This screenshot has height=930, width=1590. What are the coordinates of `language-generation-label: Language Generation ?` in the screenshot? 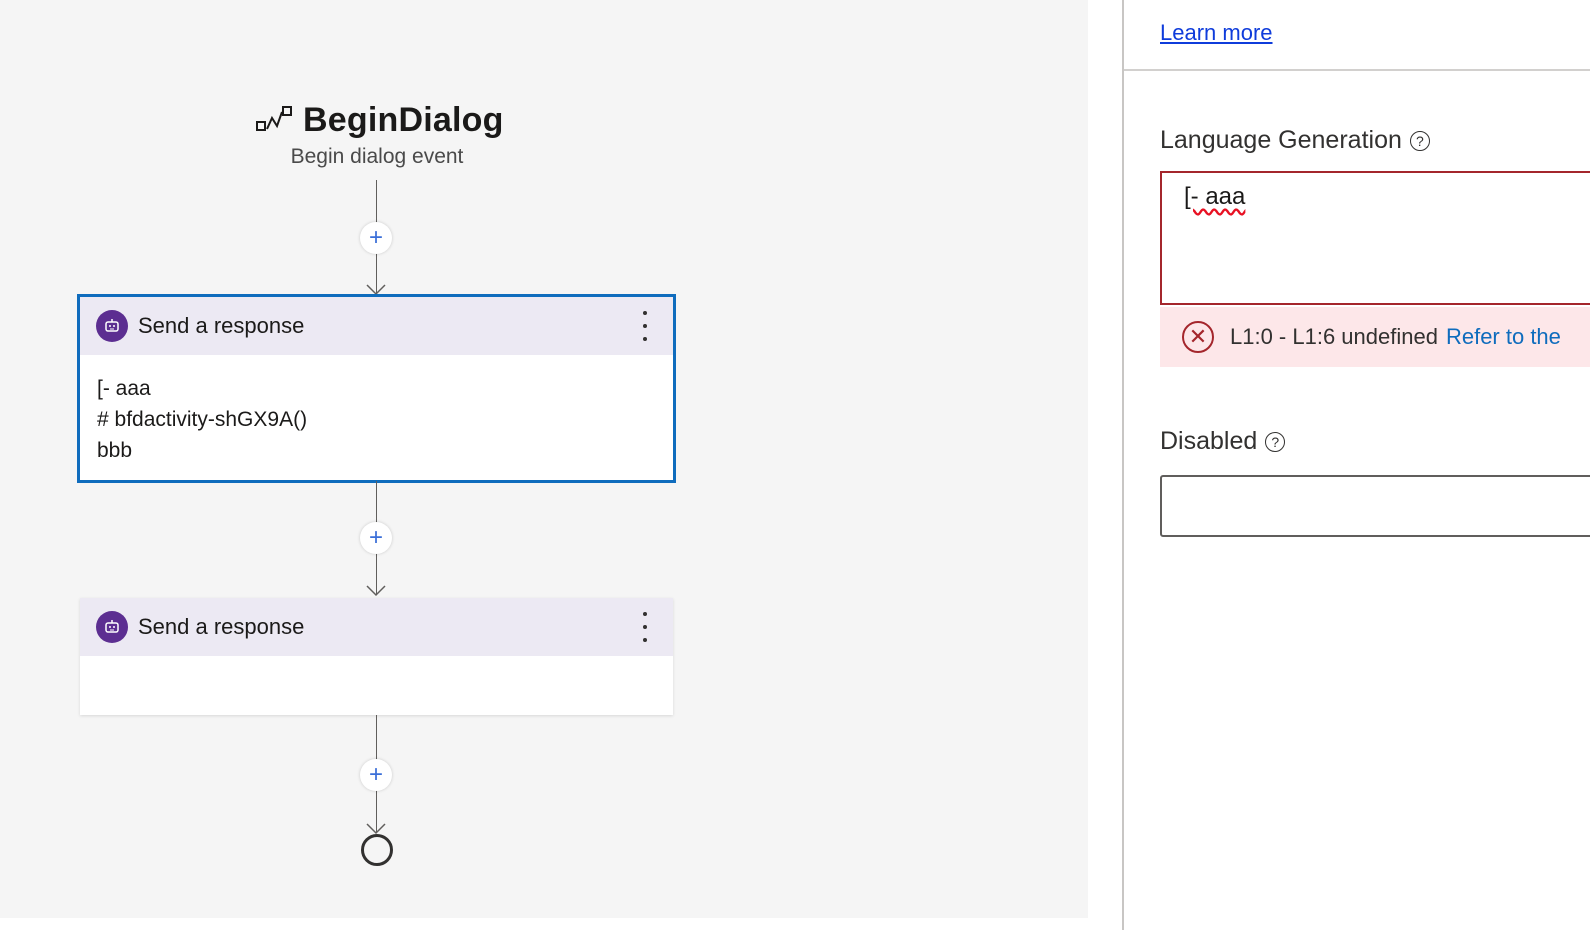 It's located at (1295, 140).